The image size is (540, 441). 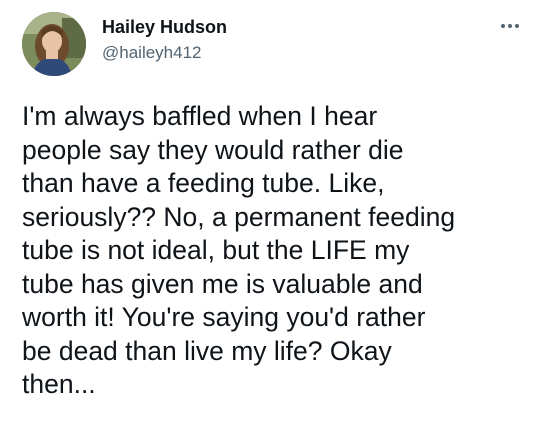 What do you see at coordinates (224, 317) in the screenshot?
I see `tweet-text-line: worth it! You're saying you'd rather` at bounding box center [224, 317].